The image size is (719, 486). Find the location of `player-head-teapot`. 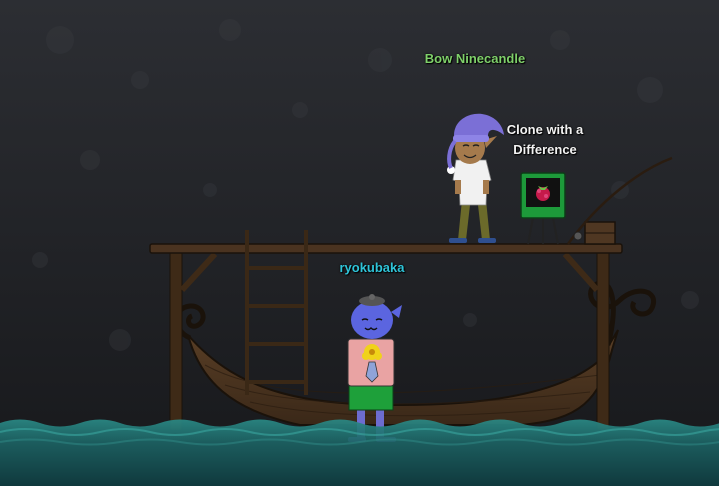

player-head-teapot is located at coordinates (372, 320).